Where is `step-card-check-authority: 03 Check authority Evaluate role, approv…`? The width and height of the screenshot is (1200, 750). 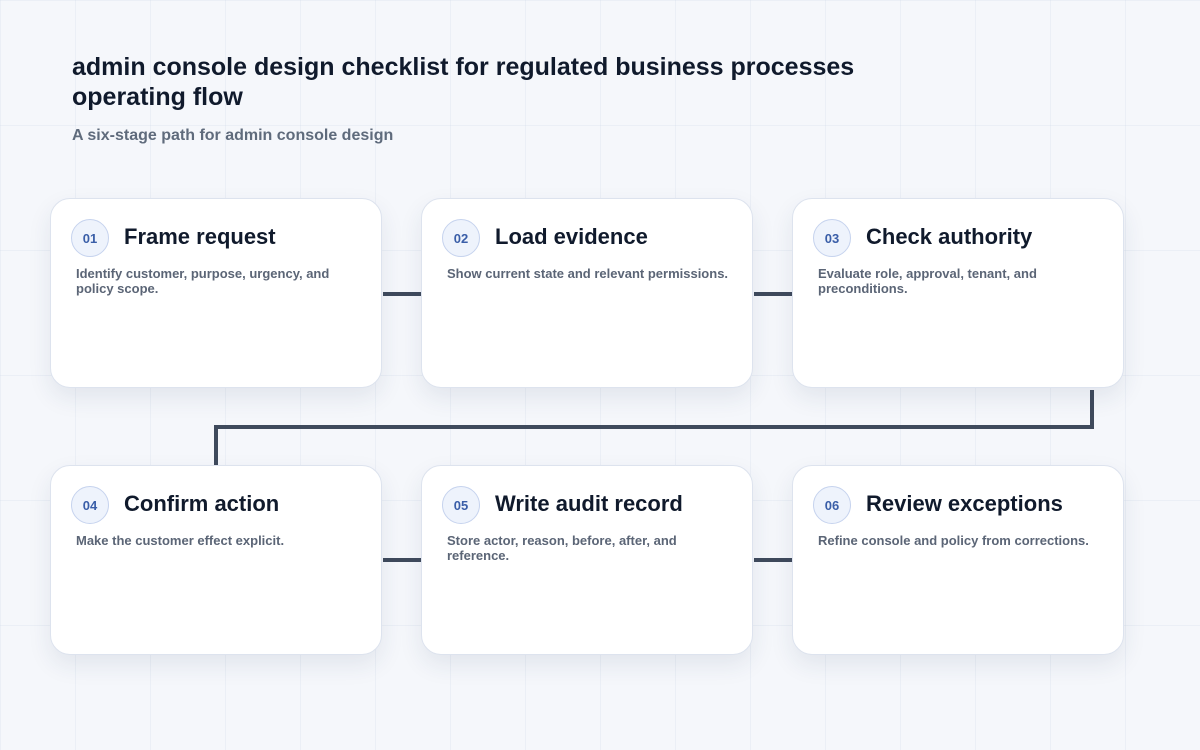 step-card-check-authority: 03 Check authority Evaluate role, approv… is located at coordinates (958, 293).